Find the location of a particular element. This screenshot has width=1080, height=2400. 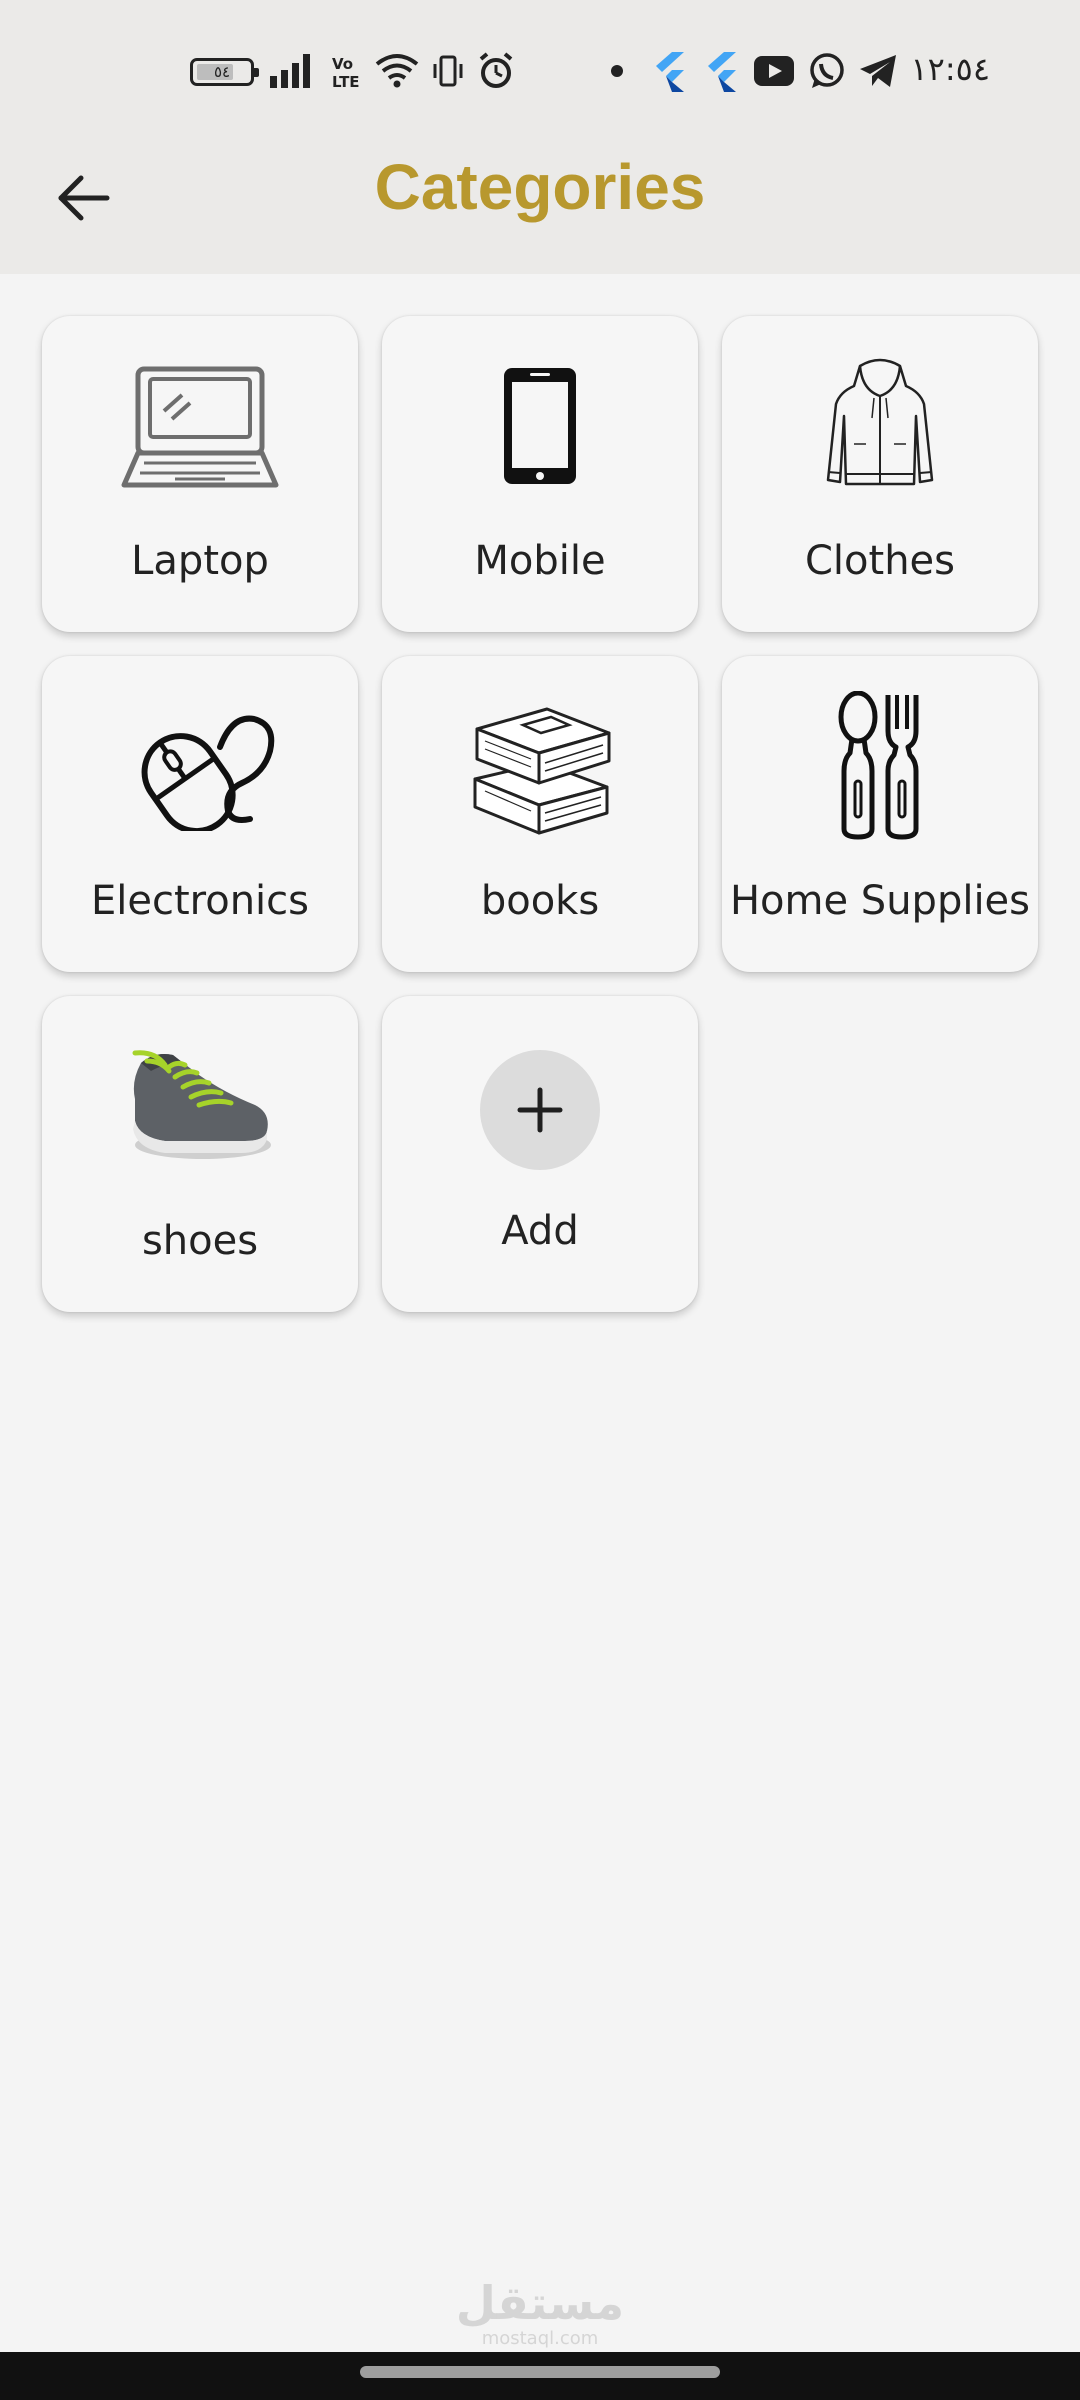

whatsapp-icon is located at coordinates (827, 70).